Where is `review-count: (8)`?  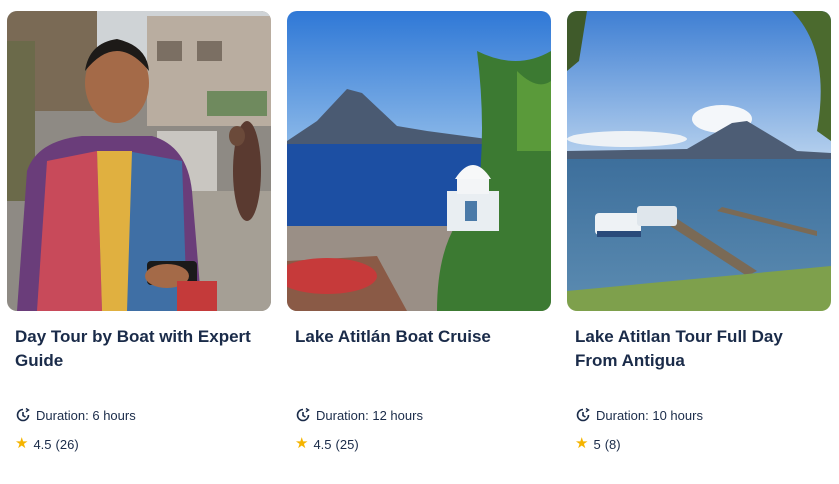 review-count: (8) is located at coordinates (612, 444).